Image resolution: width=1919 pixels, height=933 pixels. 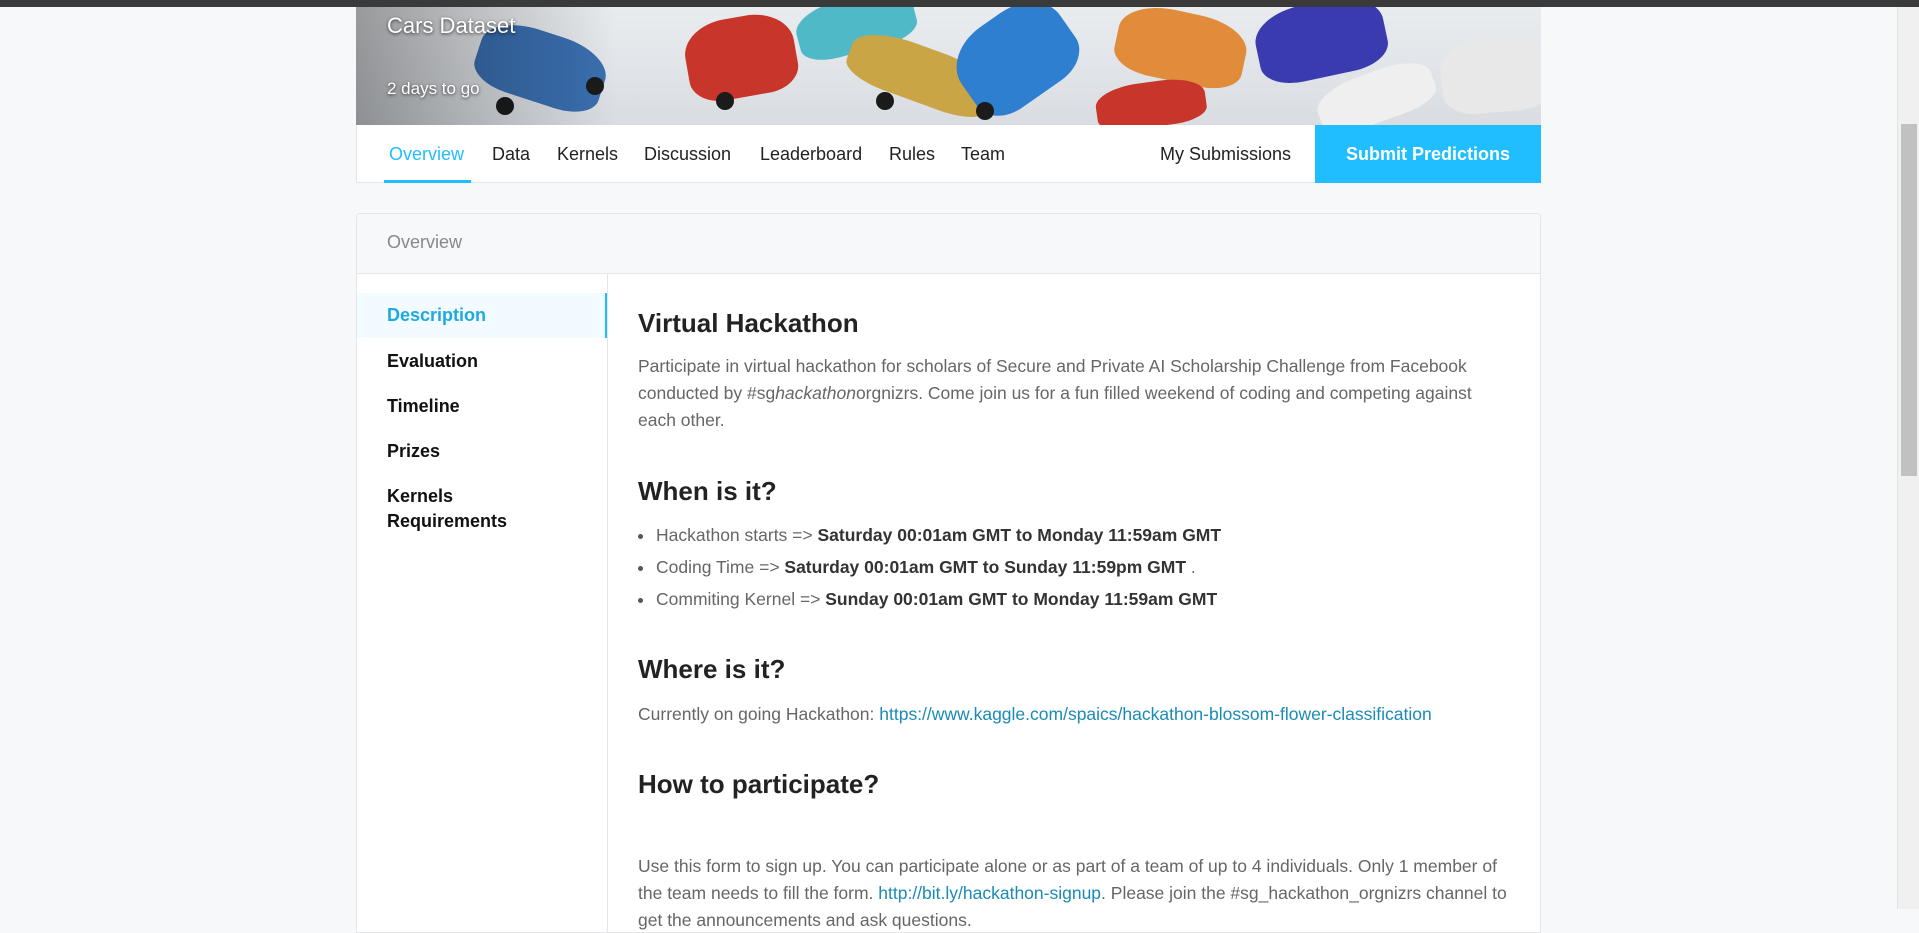 What do you see at coordinates (1191, 567) in the screenshot?
I see `when-suffix: .` at bounding box center [1191, 567].